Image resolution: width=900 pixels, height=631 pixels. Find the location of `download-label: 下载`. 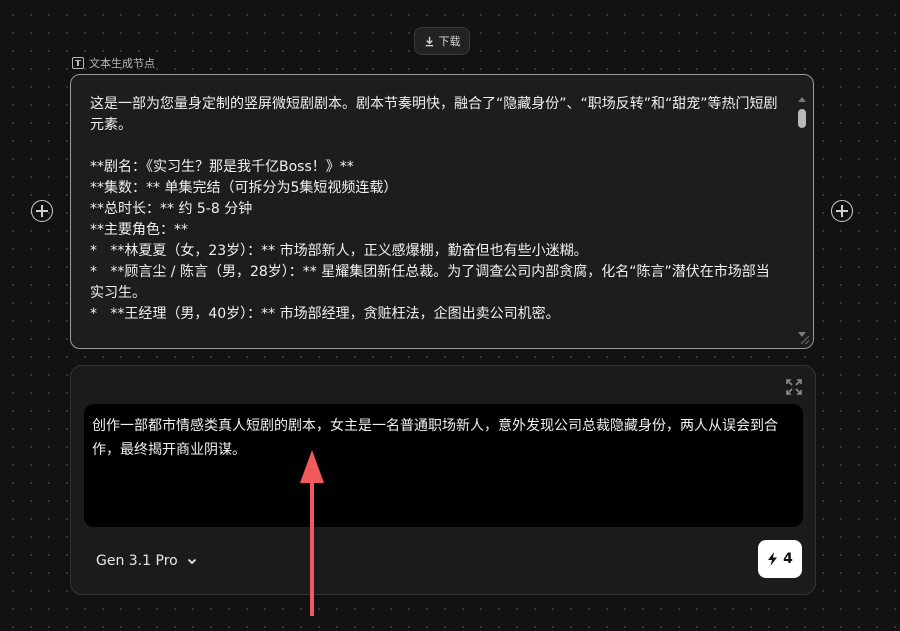

download-label: 下载 is located at coordinates (449, 41).